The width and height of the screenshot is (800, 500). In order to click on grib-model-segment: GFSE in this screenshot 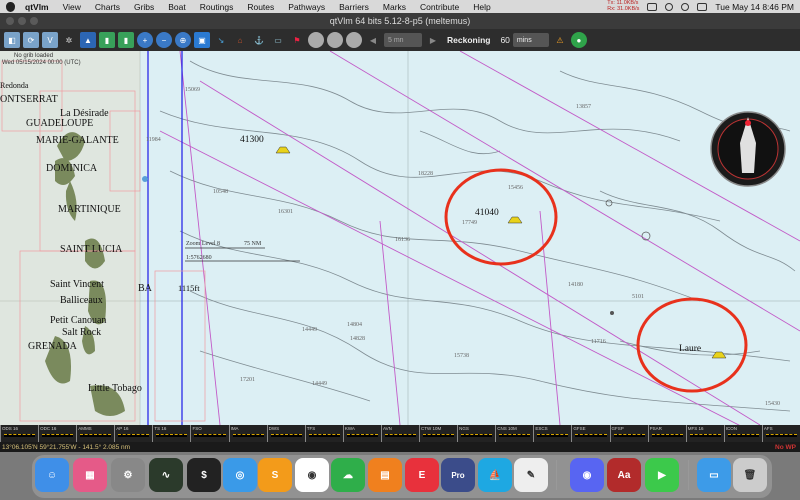, I will do `click(590, 433)`.